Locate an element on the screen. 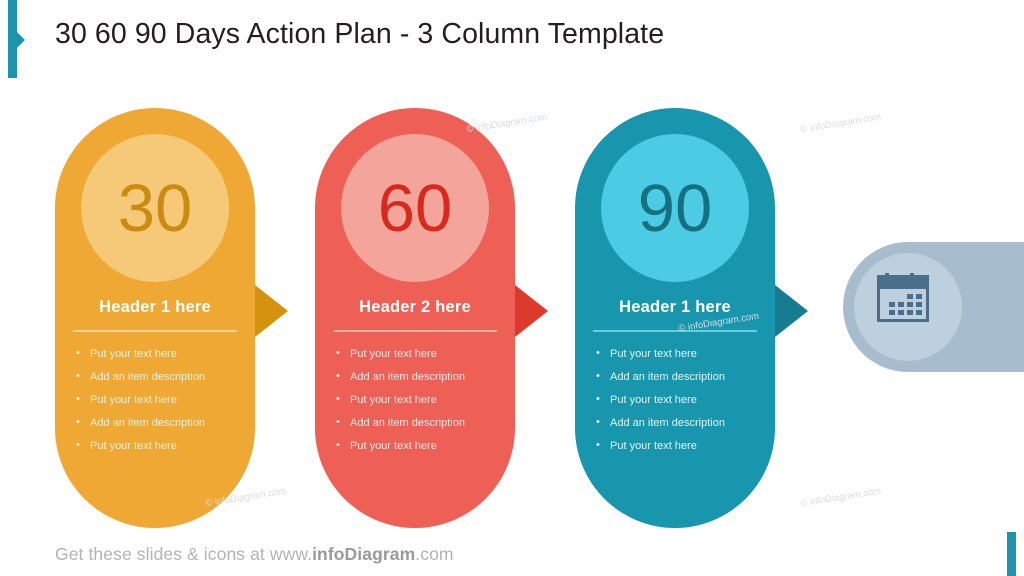  footer-suffix: .com is located at coordinates (434, 554).